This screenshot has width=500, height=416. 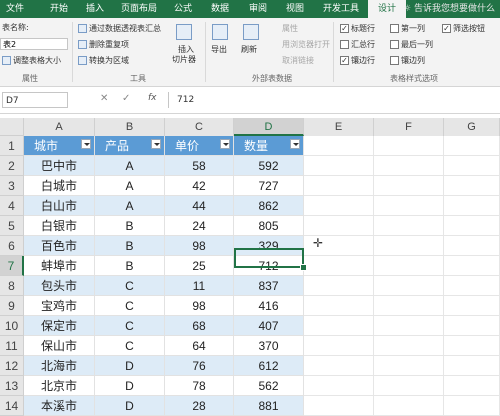 I want to click on row-header-14: 14, so click(x=12, y=406).